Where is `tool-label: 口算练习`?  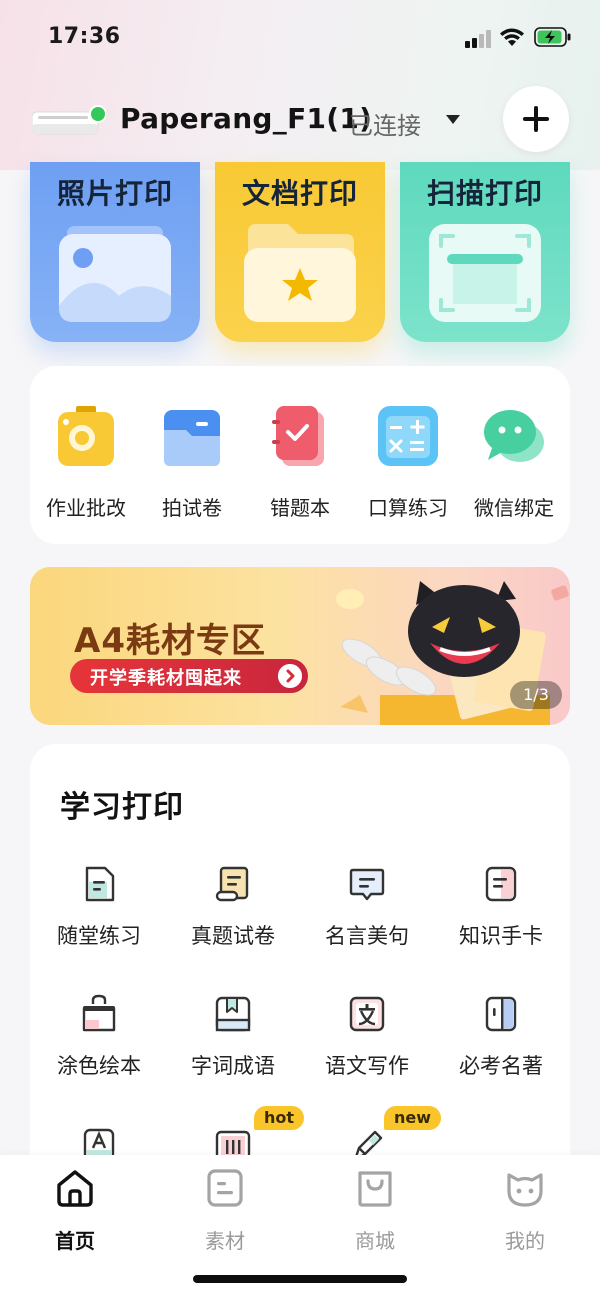
tool-label: 口算练习 is located at coordinates (408, 508).